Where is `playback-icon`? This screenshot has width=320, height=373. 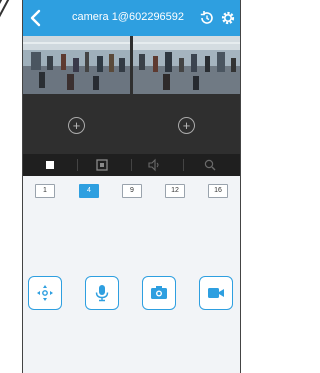
playback-icon is located at coordinates (207, 18).